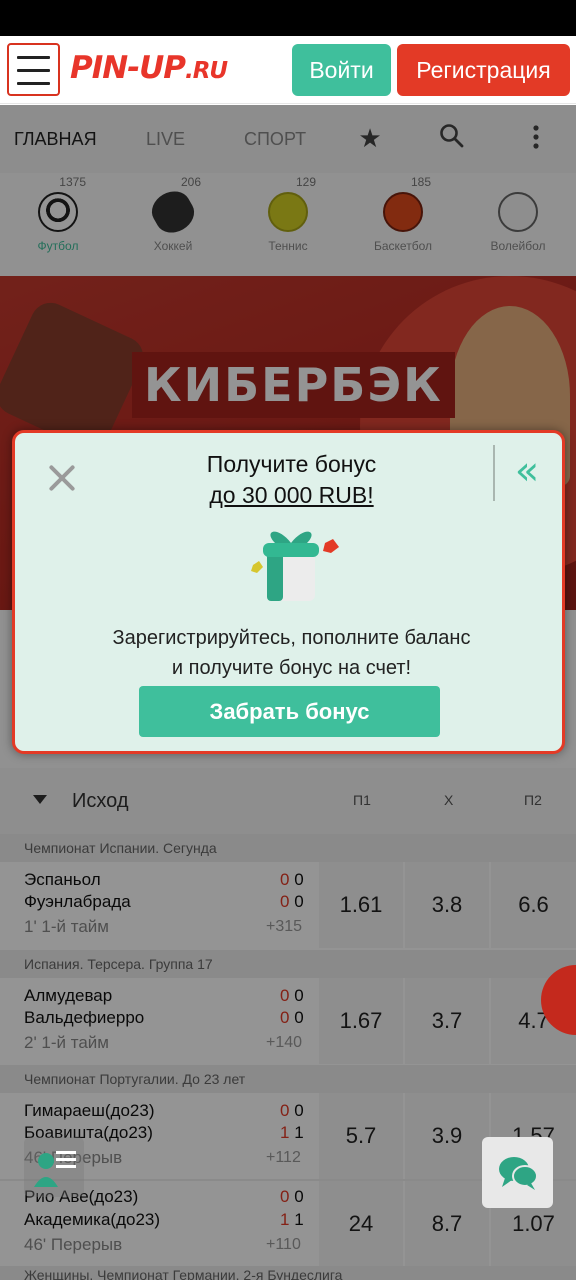  What do you see at coordinates (289, 711) in the screenshot?
I see `claim-bonus-button: Забрать бонус` at bounding box center [289, 711].